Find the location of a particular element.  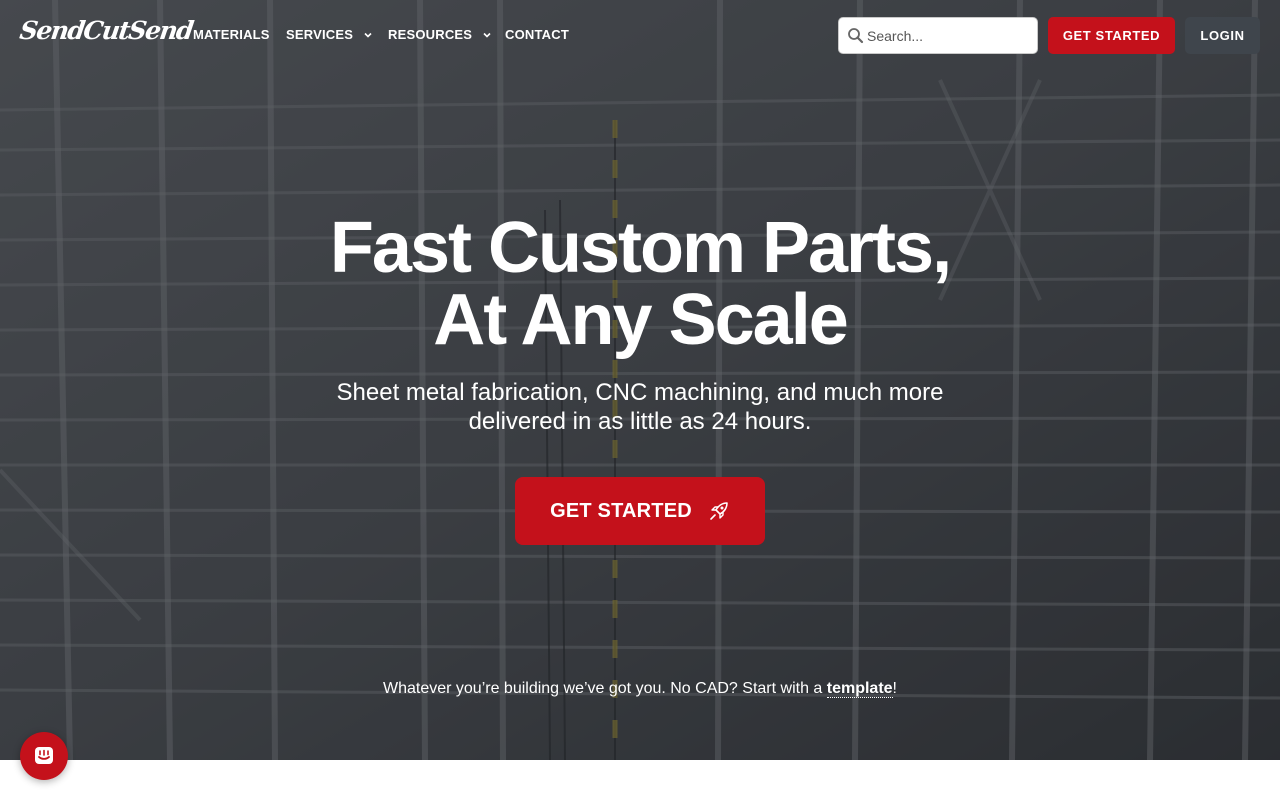

nav-item-contact: CONTACT is located at coordinates (537, 34).